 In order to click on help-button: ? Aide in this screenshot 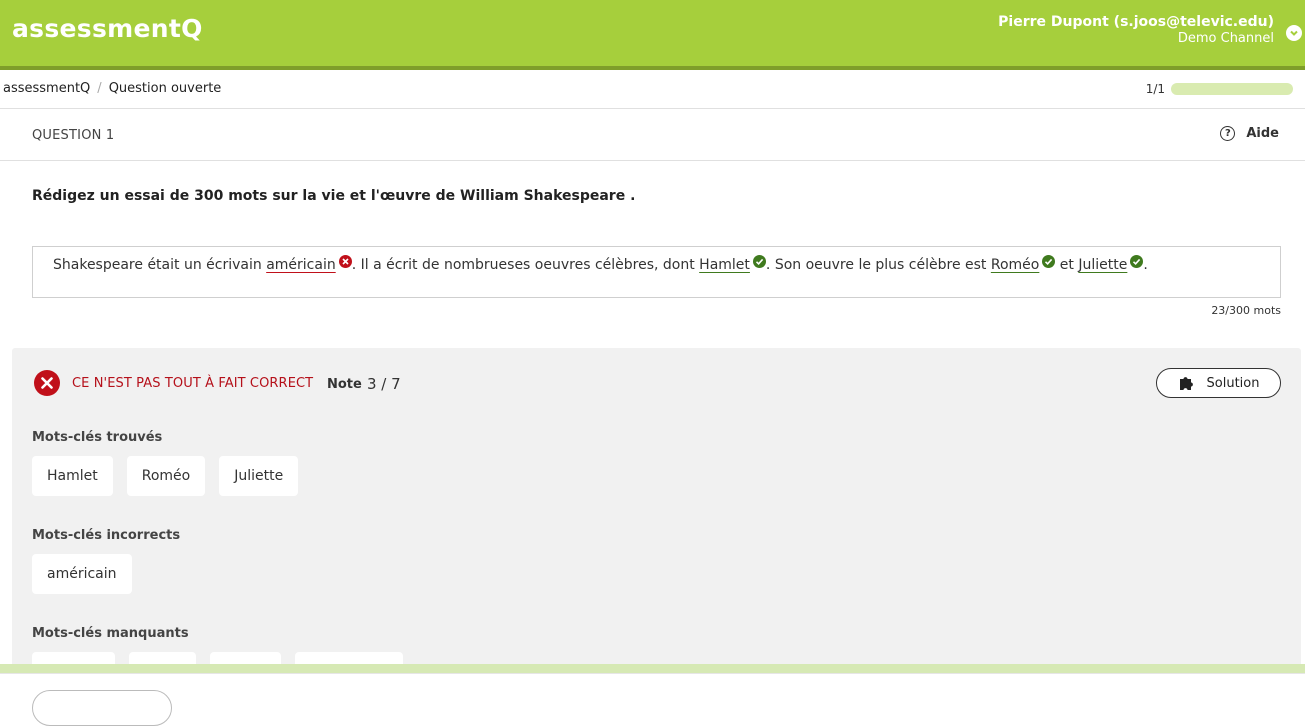, I will do `click(1249, 133)`.